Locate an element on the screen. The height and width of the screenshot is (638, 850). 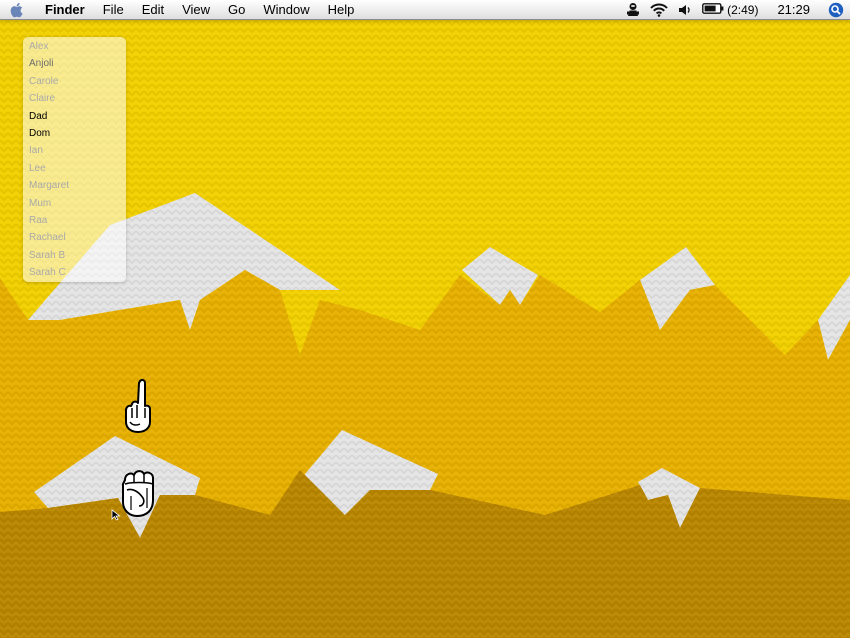
menu-go: Go is located at coordinates (236, 9).